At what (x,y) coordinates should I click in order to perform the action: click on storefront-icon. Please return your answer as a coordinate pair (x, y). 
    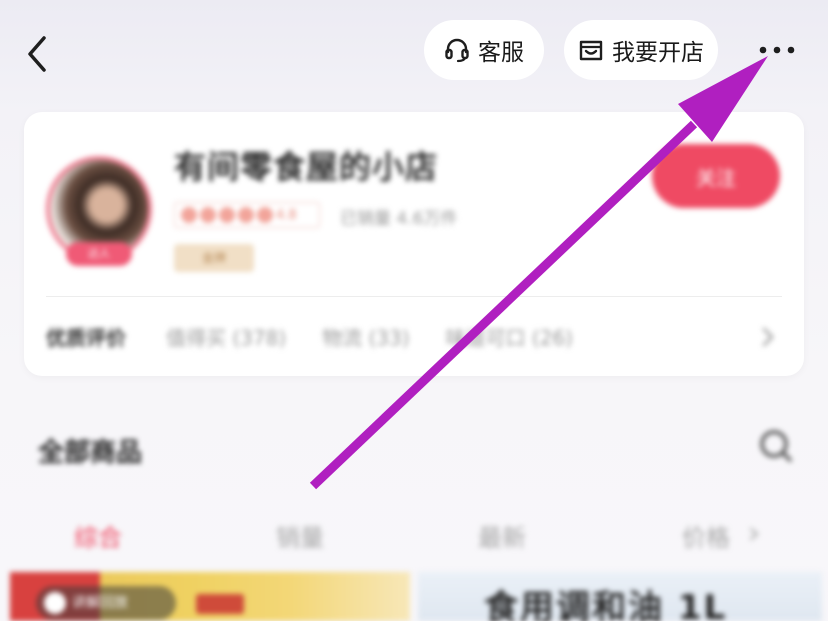
    Looking at the image, I should click on (591, 50).